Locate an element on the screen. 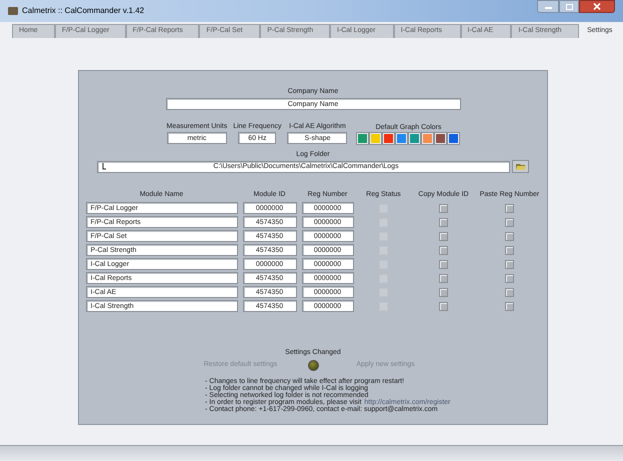 The width and height of the screenshot is (623, 461). minimize-icon is located at coordinates (548, 6).